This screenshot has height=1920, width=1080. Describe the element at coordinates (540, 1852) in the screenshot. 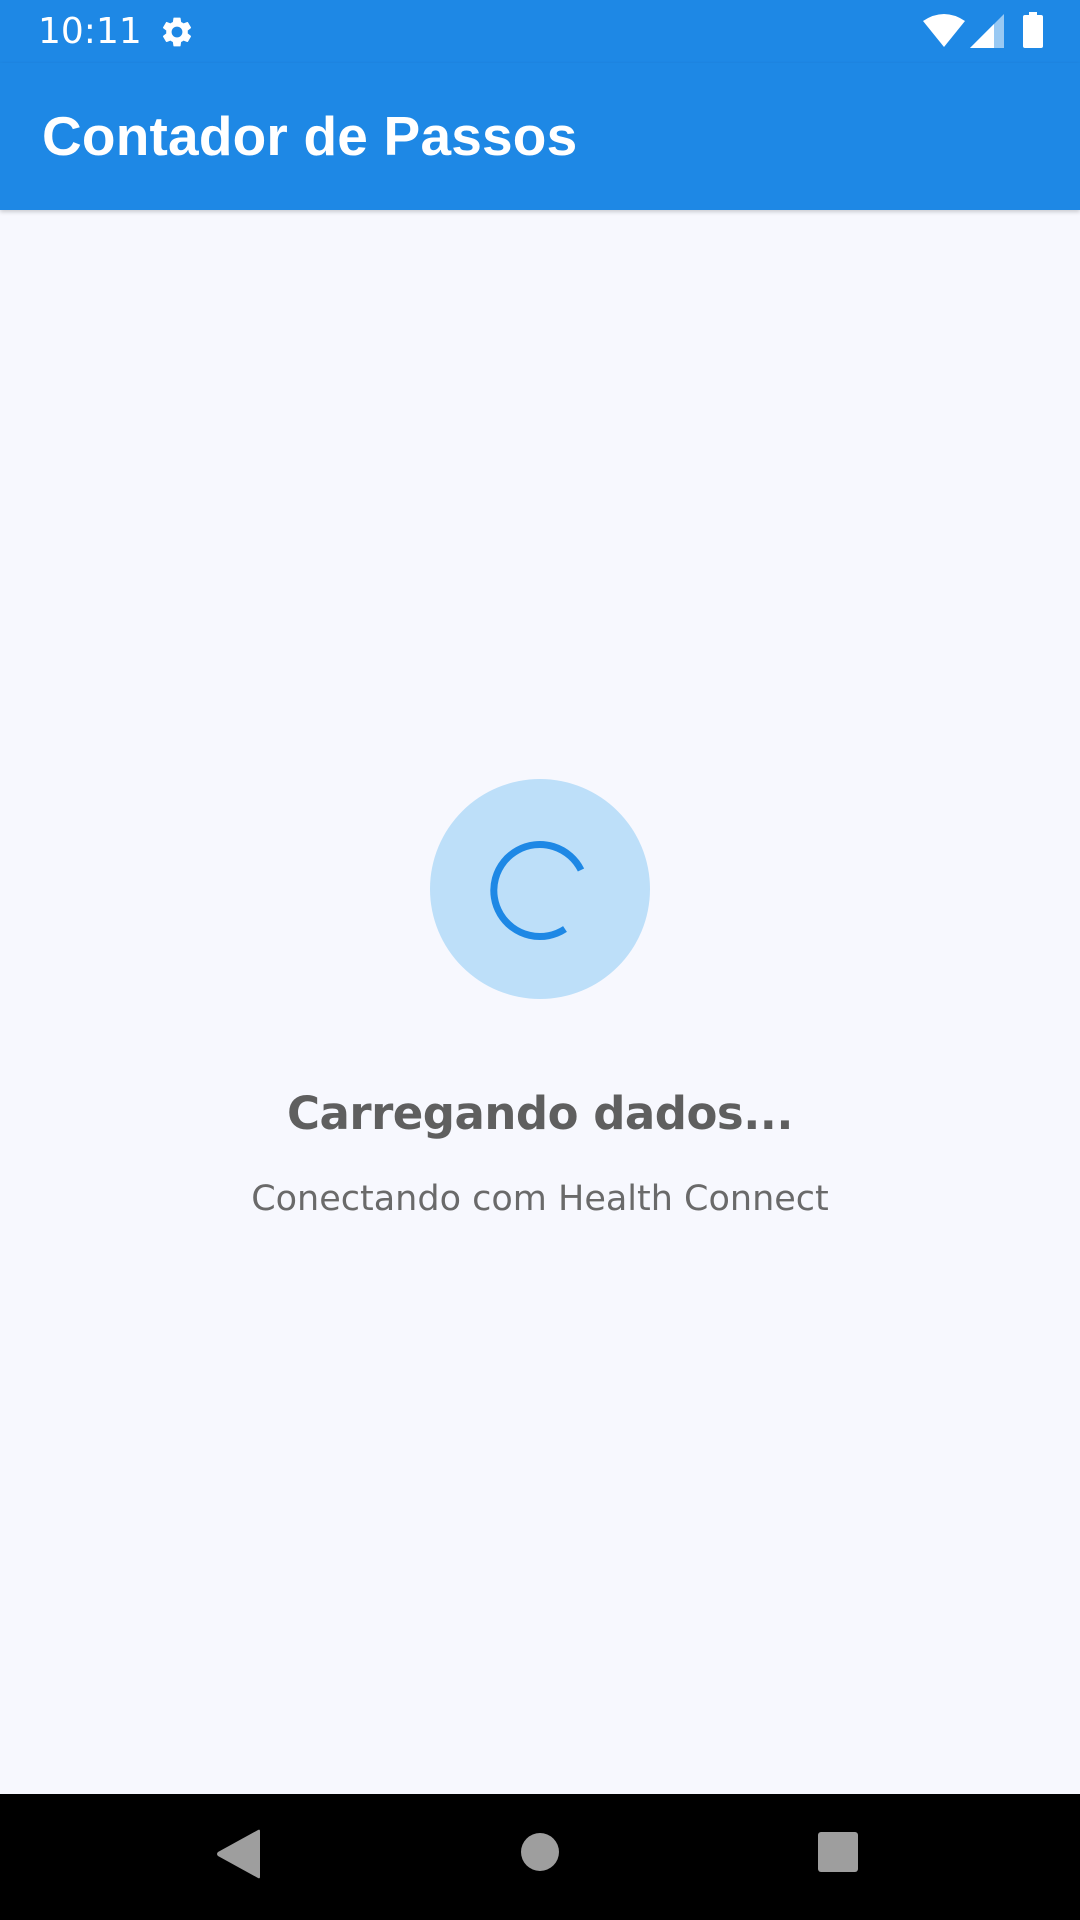

I see `home-icon` at that location.